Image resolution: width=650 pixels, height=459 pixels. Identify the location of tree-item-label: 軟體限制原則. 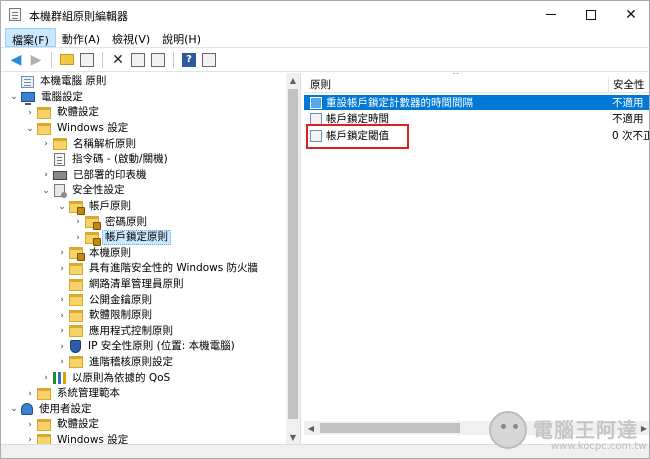
(120, 315).